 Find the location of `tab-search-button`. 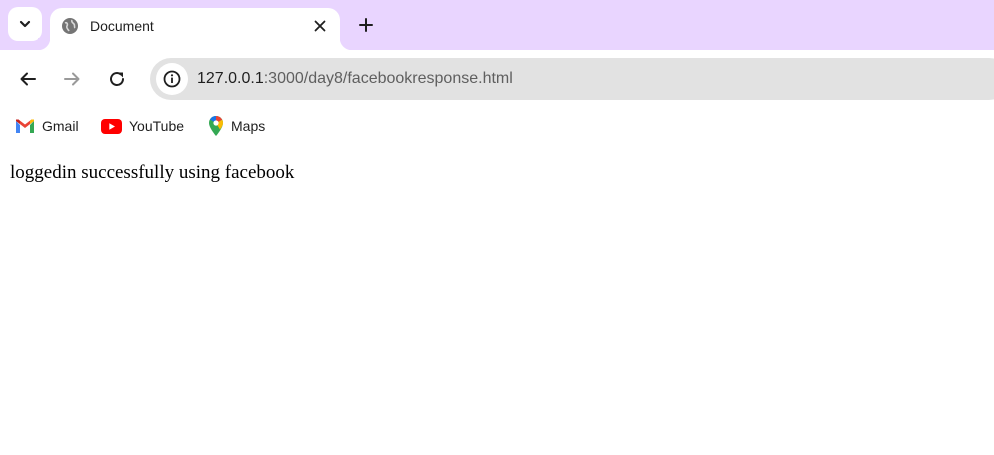

tab-search-button is located at coordinates (25, 24).